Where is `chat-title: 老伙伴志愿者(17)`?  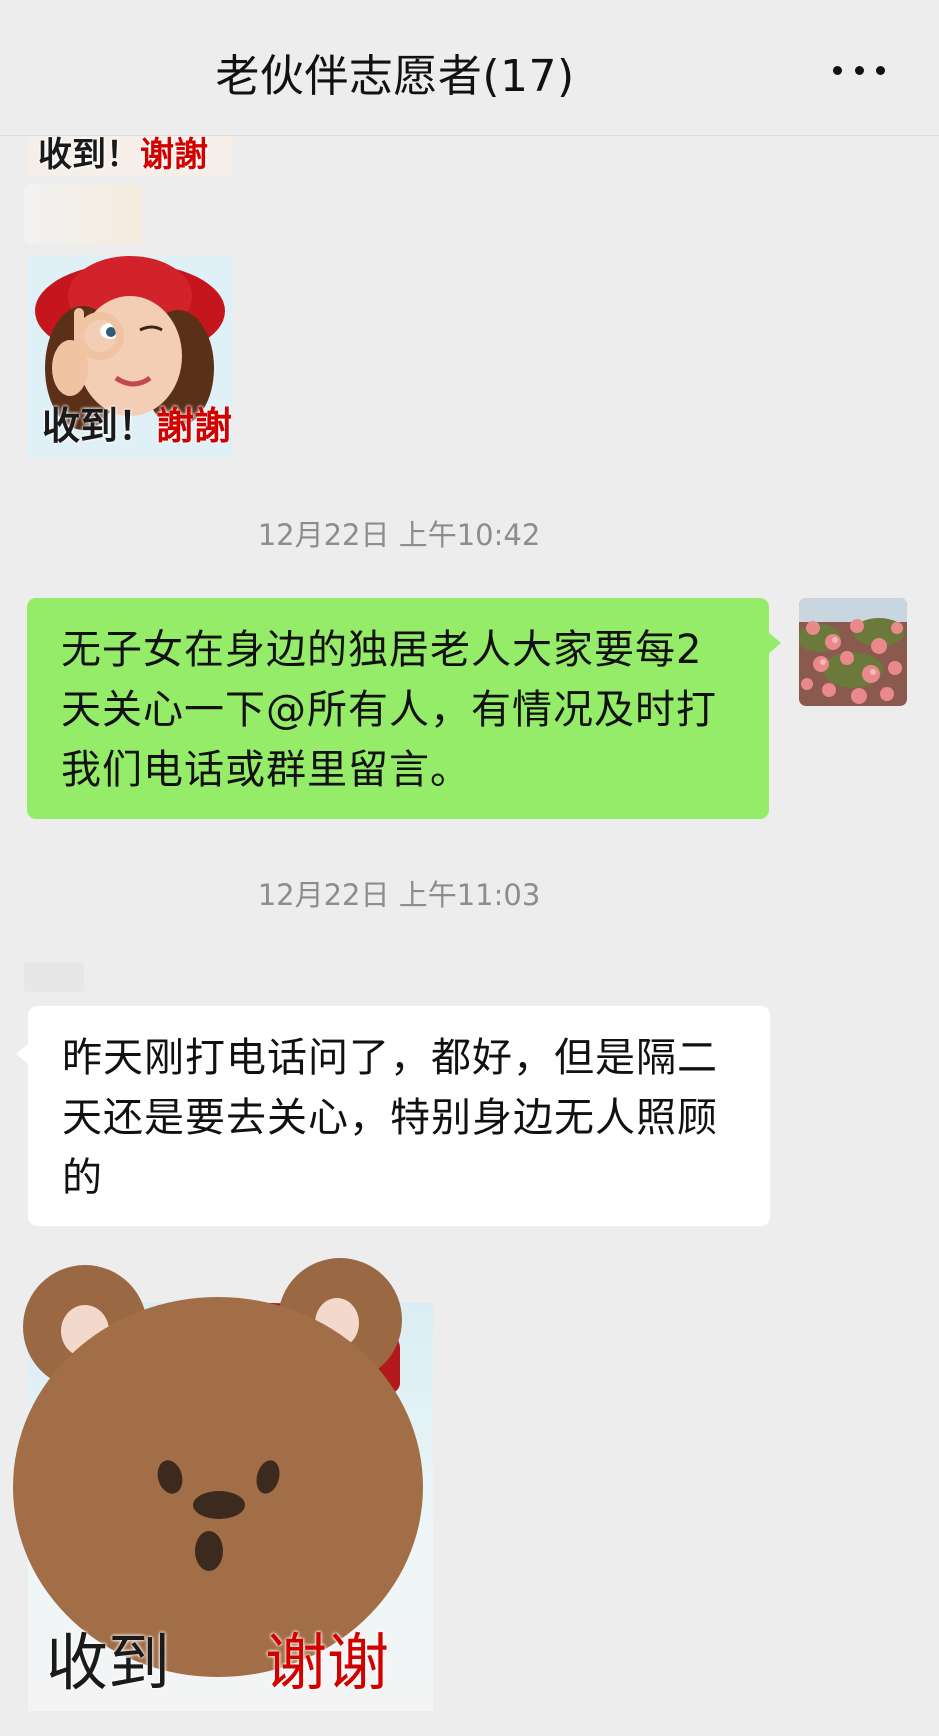
chat-title: 老伙伴志愿者(17) is located at coordinates (395, 76).